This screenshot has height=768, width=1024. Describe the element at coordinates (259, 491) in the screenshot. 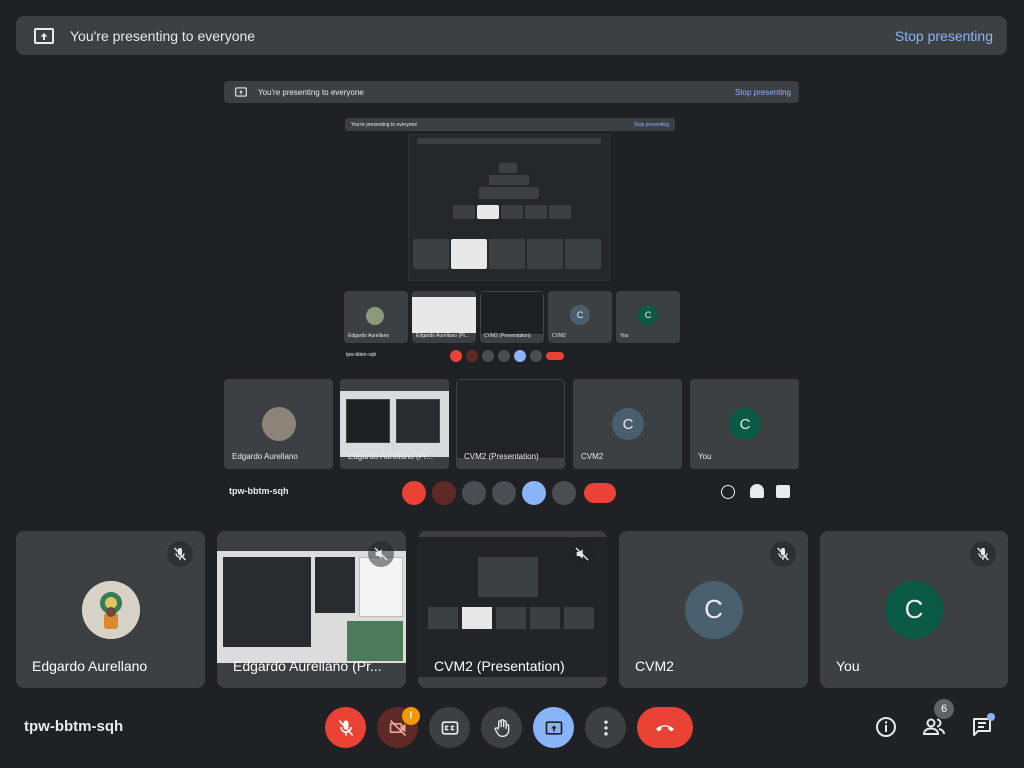

I see `shared-meeting-code: tpw-bbtm-sqh` at that location.